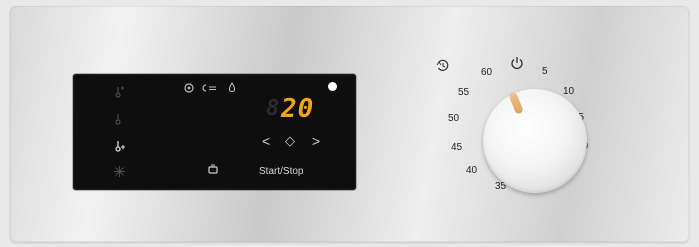 This screenshot has width=699, height=247. I want to click on dial-mark-10: 10, so click(569, 91).